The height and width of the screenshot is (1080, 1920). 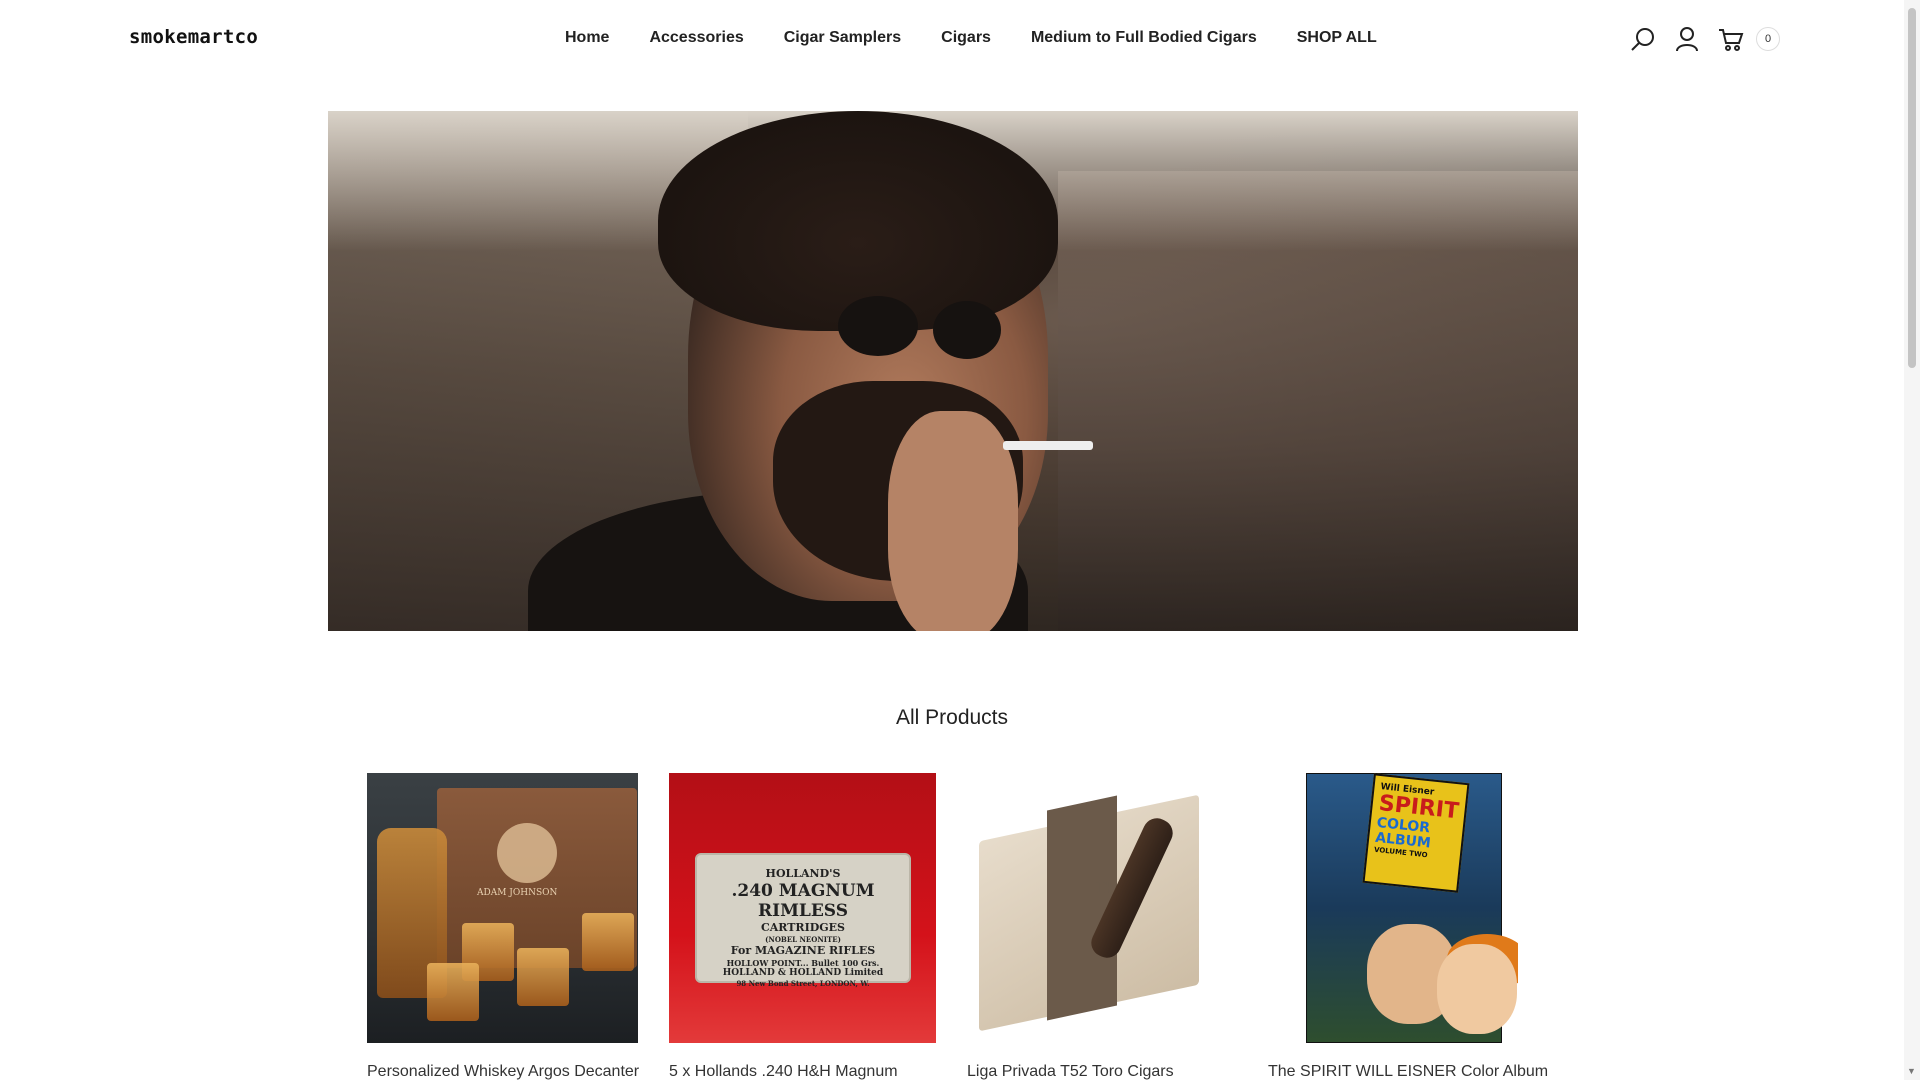 What do you see at coordinates (1101, 1071) in the screenshot?
I see `product-name: Liga Privada T52 Toro Cigars` at bounding box center [1101, 1071].